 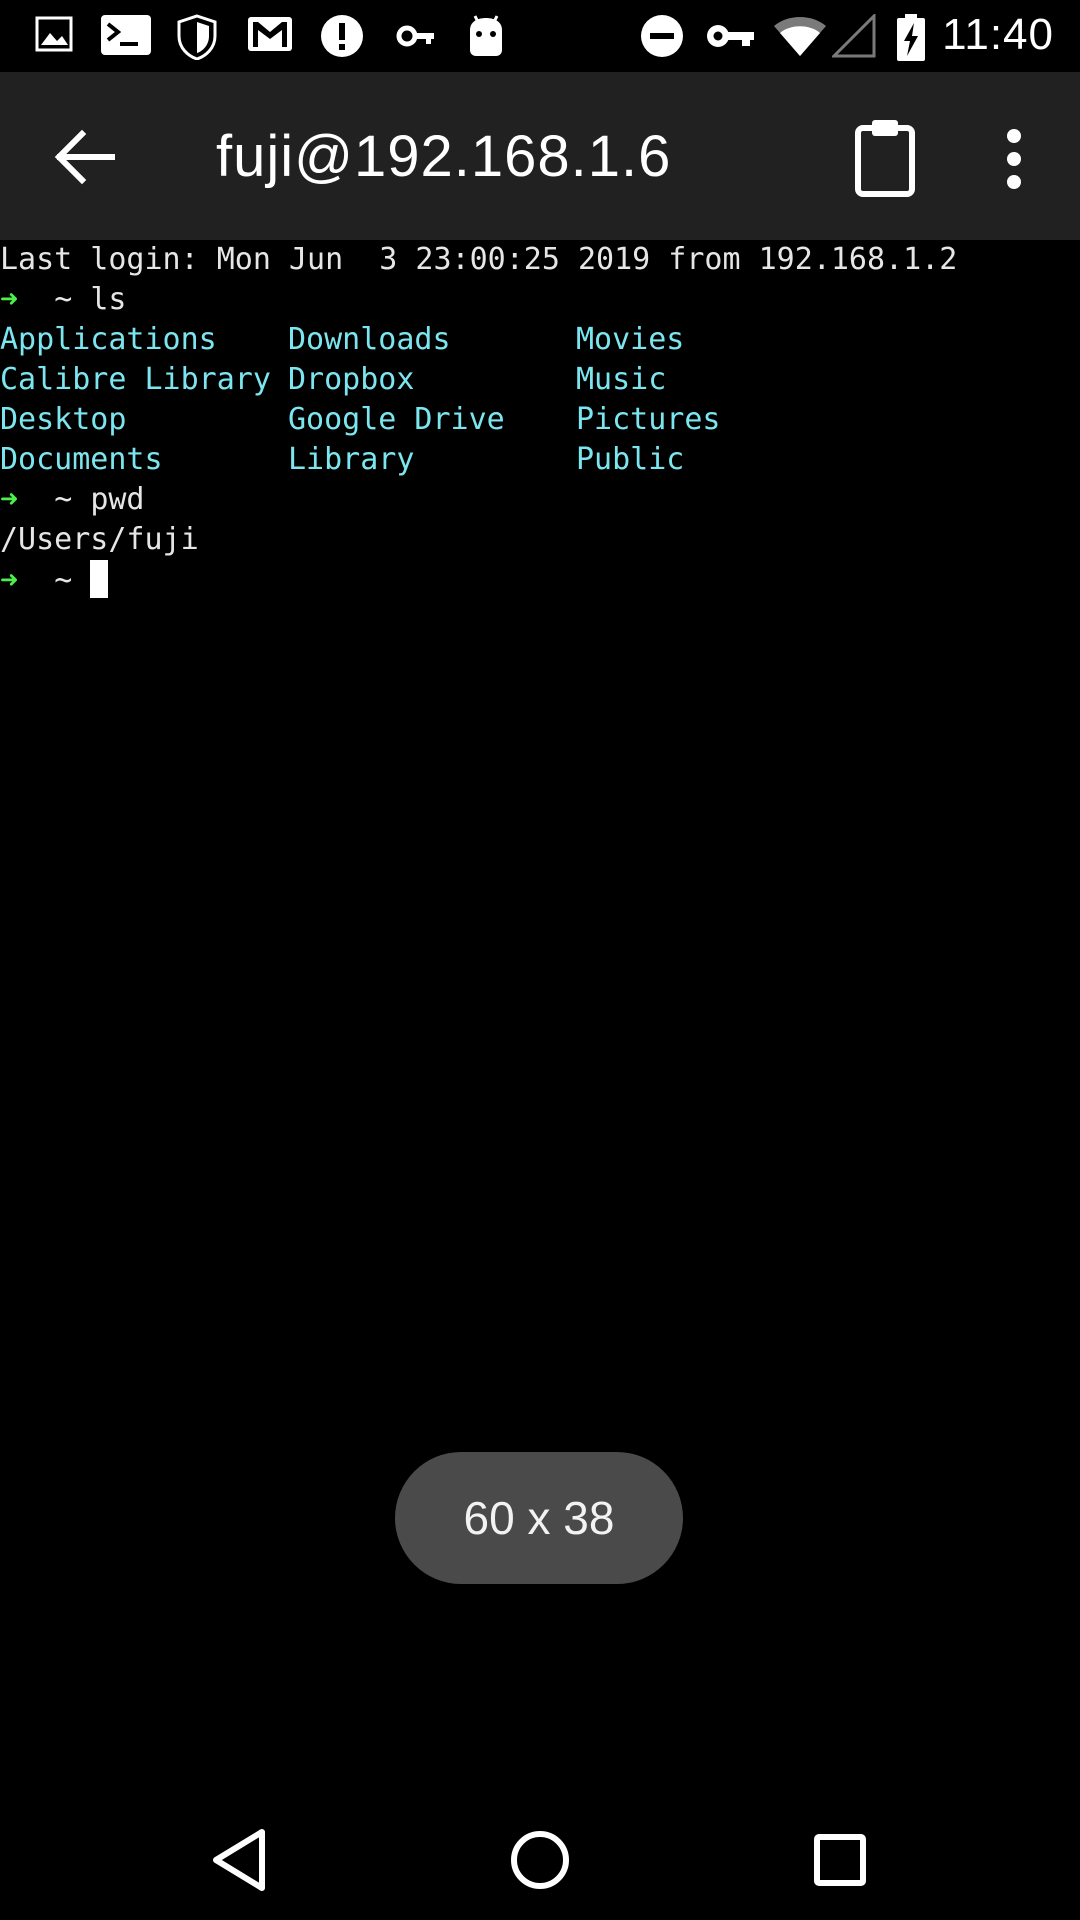 What do you see at coordinates (998, 34) in the screenshot?
I see `status-time: 11:40` at bounding box center [998, 34].